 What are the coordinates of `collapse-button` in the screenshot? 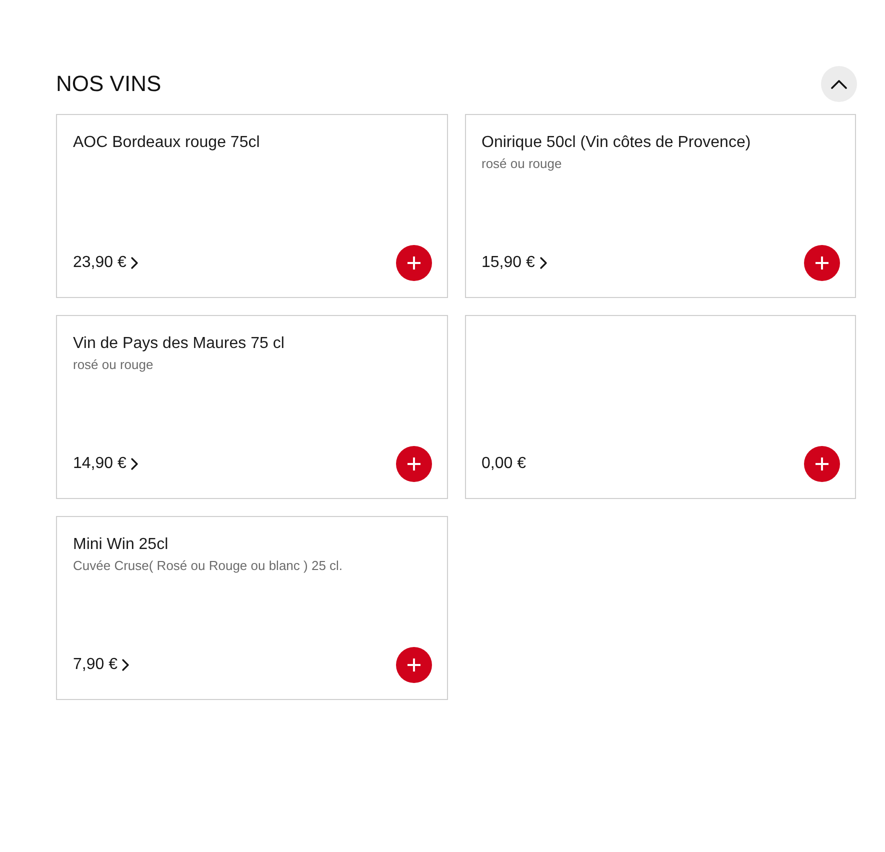 It's located at (839, 84).